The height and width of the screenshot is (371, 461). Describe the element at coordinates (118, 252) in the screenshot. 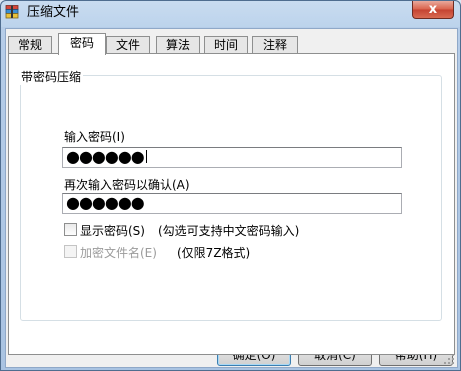

I see `encrypt-filenames-label: 加密文件名(E)` at that location.